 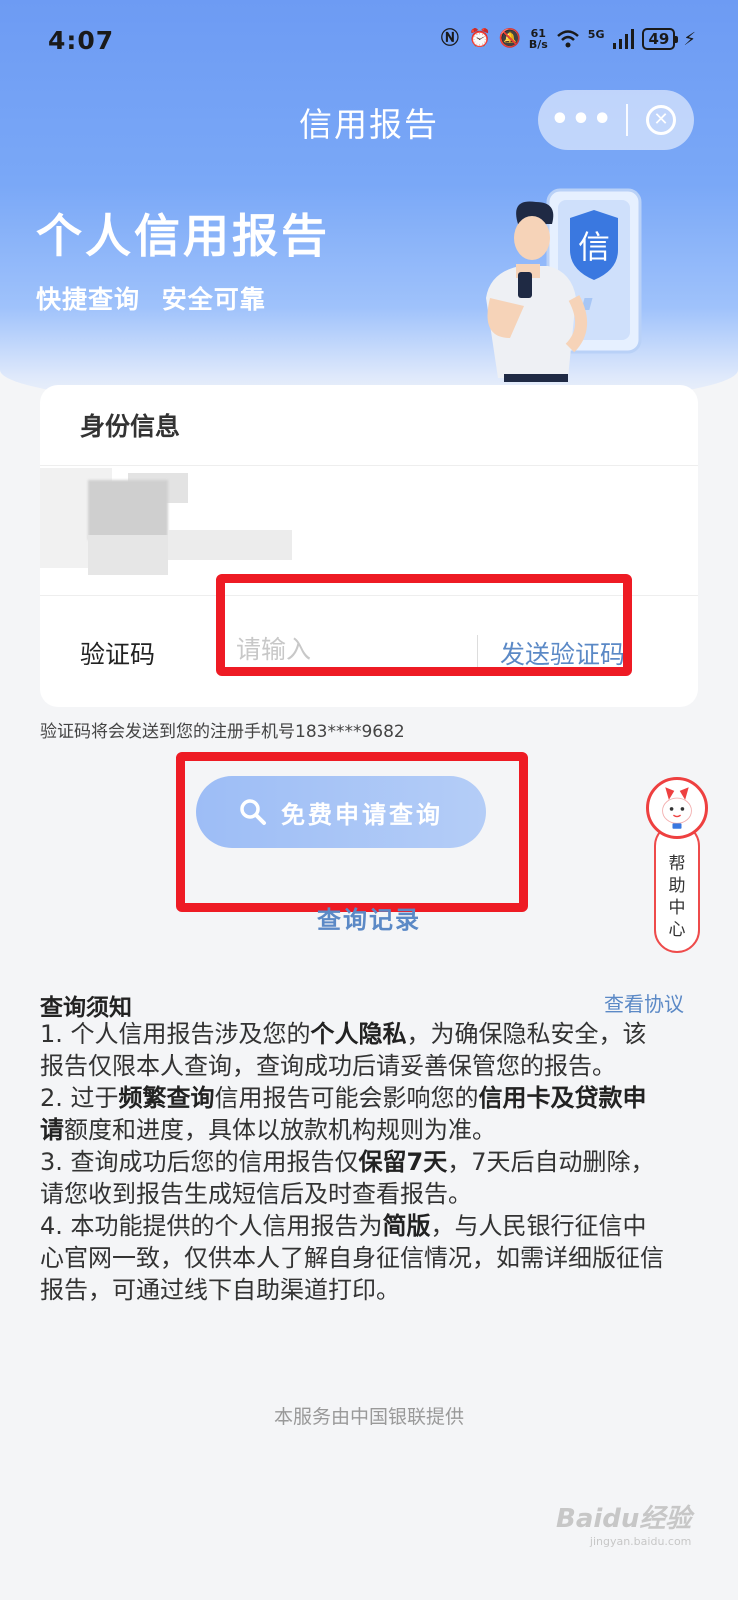 I want to click on mini-program-capsule: ••• ✕, so click(x=616, y=120).